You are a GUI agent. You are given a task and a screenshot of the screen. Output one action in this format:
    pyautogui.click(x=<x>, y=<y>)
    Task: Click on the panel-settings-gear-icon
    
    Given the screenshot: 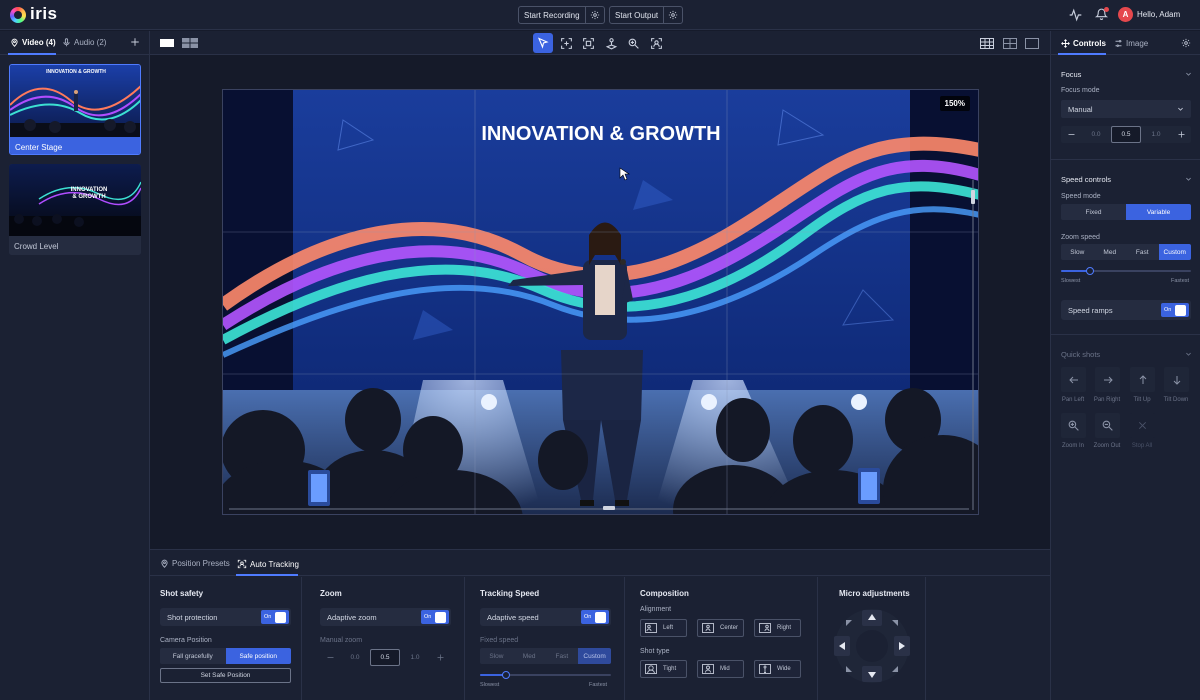 What is the action you would take?
    pyautogui.click(x=1186, y=43)
    